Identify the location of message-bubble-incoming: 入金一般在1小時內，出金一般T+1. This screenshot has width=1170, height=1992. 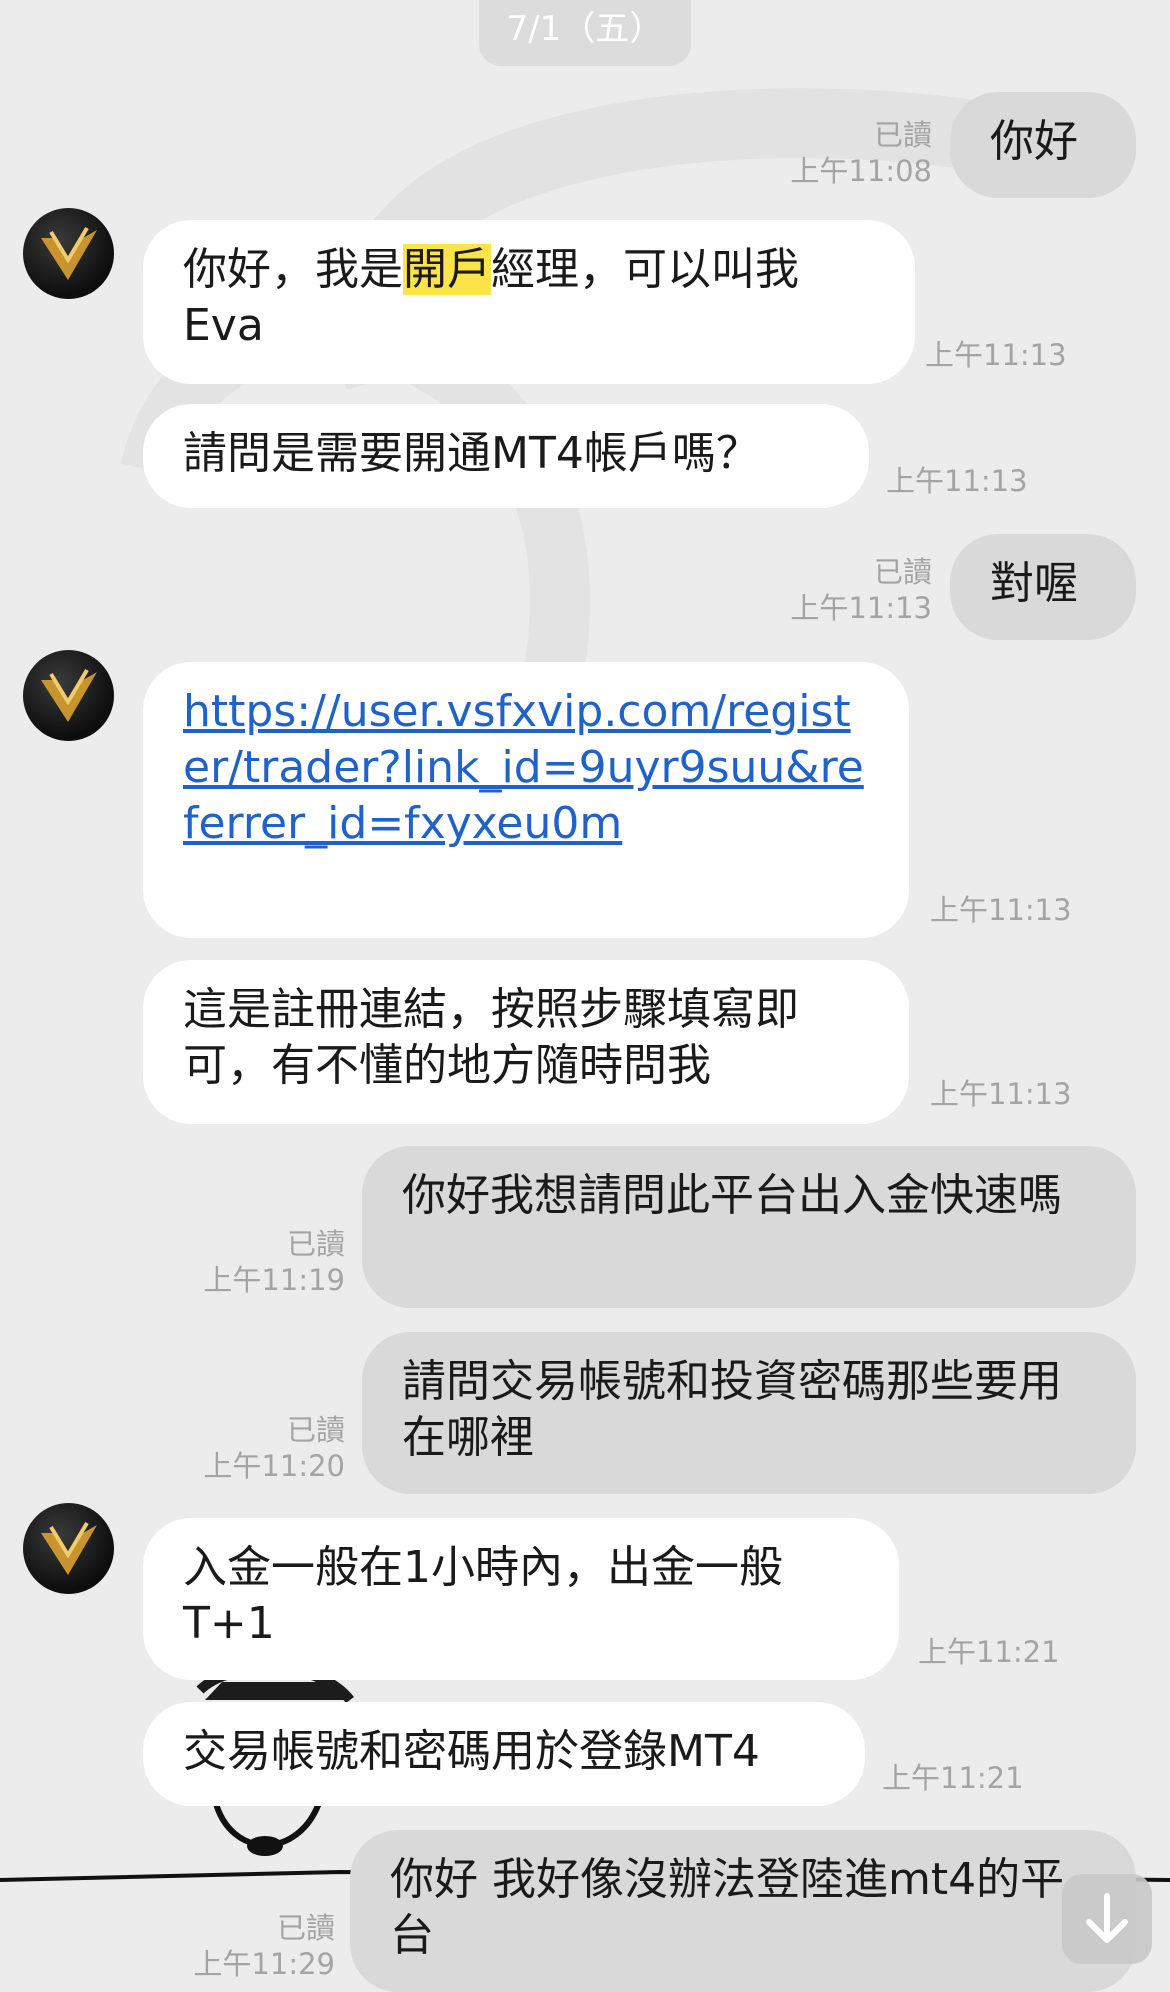
(521, 1599).